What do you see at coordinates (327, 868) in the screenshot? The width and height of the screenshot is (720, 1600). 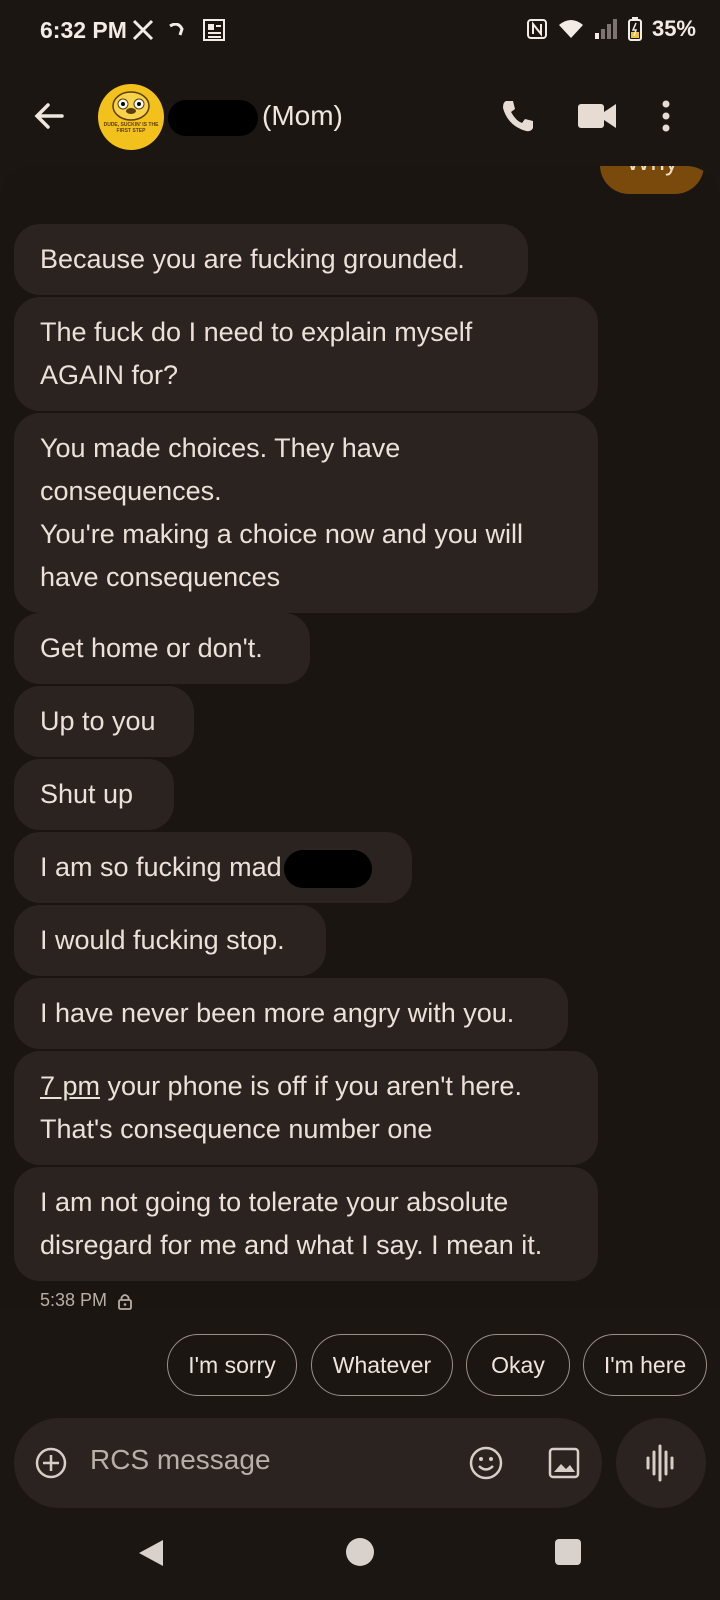 I see `redacted-word` at bounding box center [327, 868].